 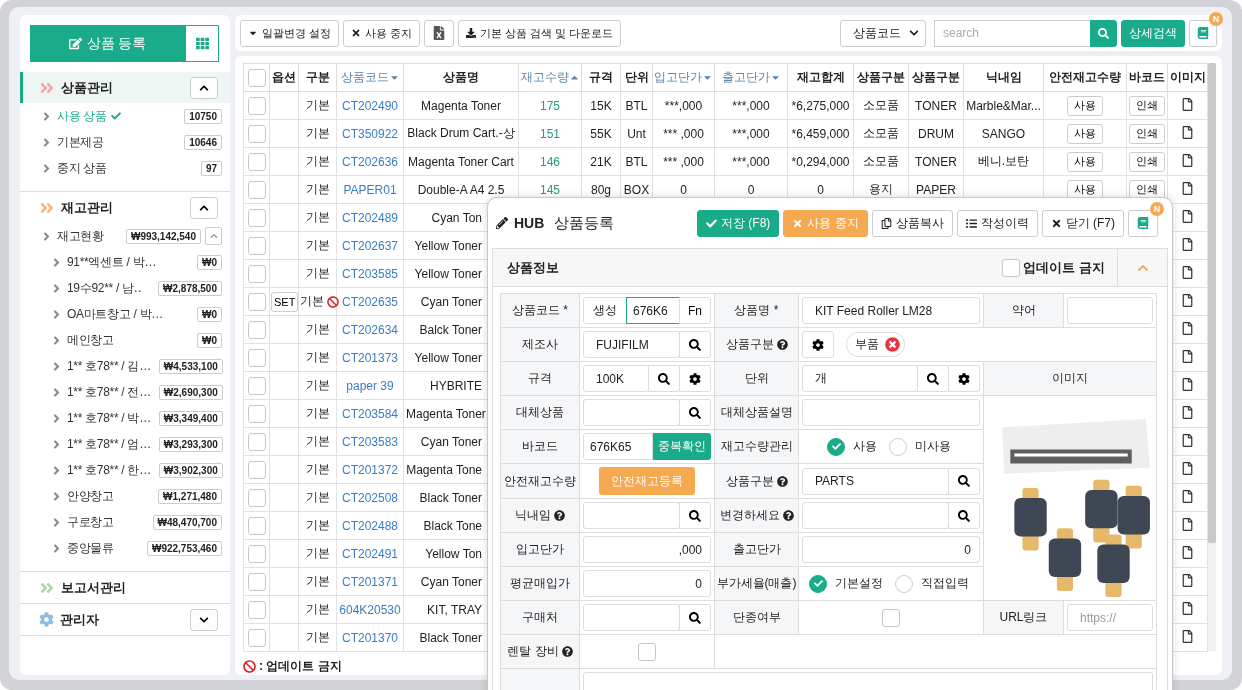 I want to click on product-code-link: CT202636, so click(x=370, y=161).